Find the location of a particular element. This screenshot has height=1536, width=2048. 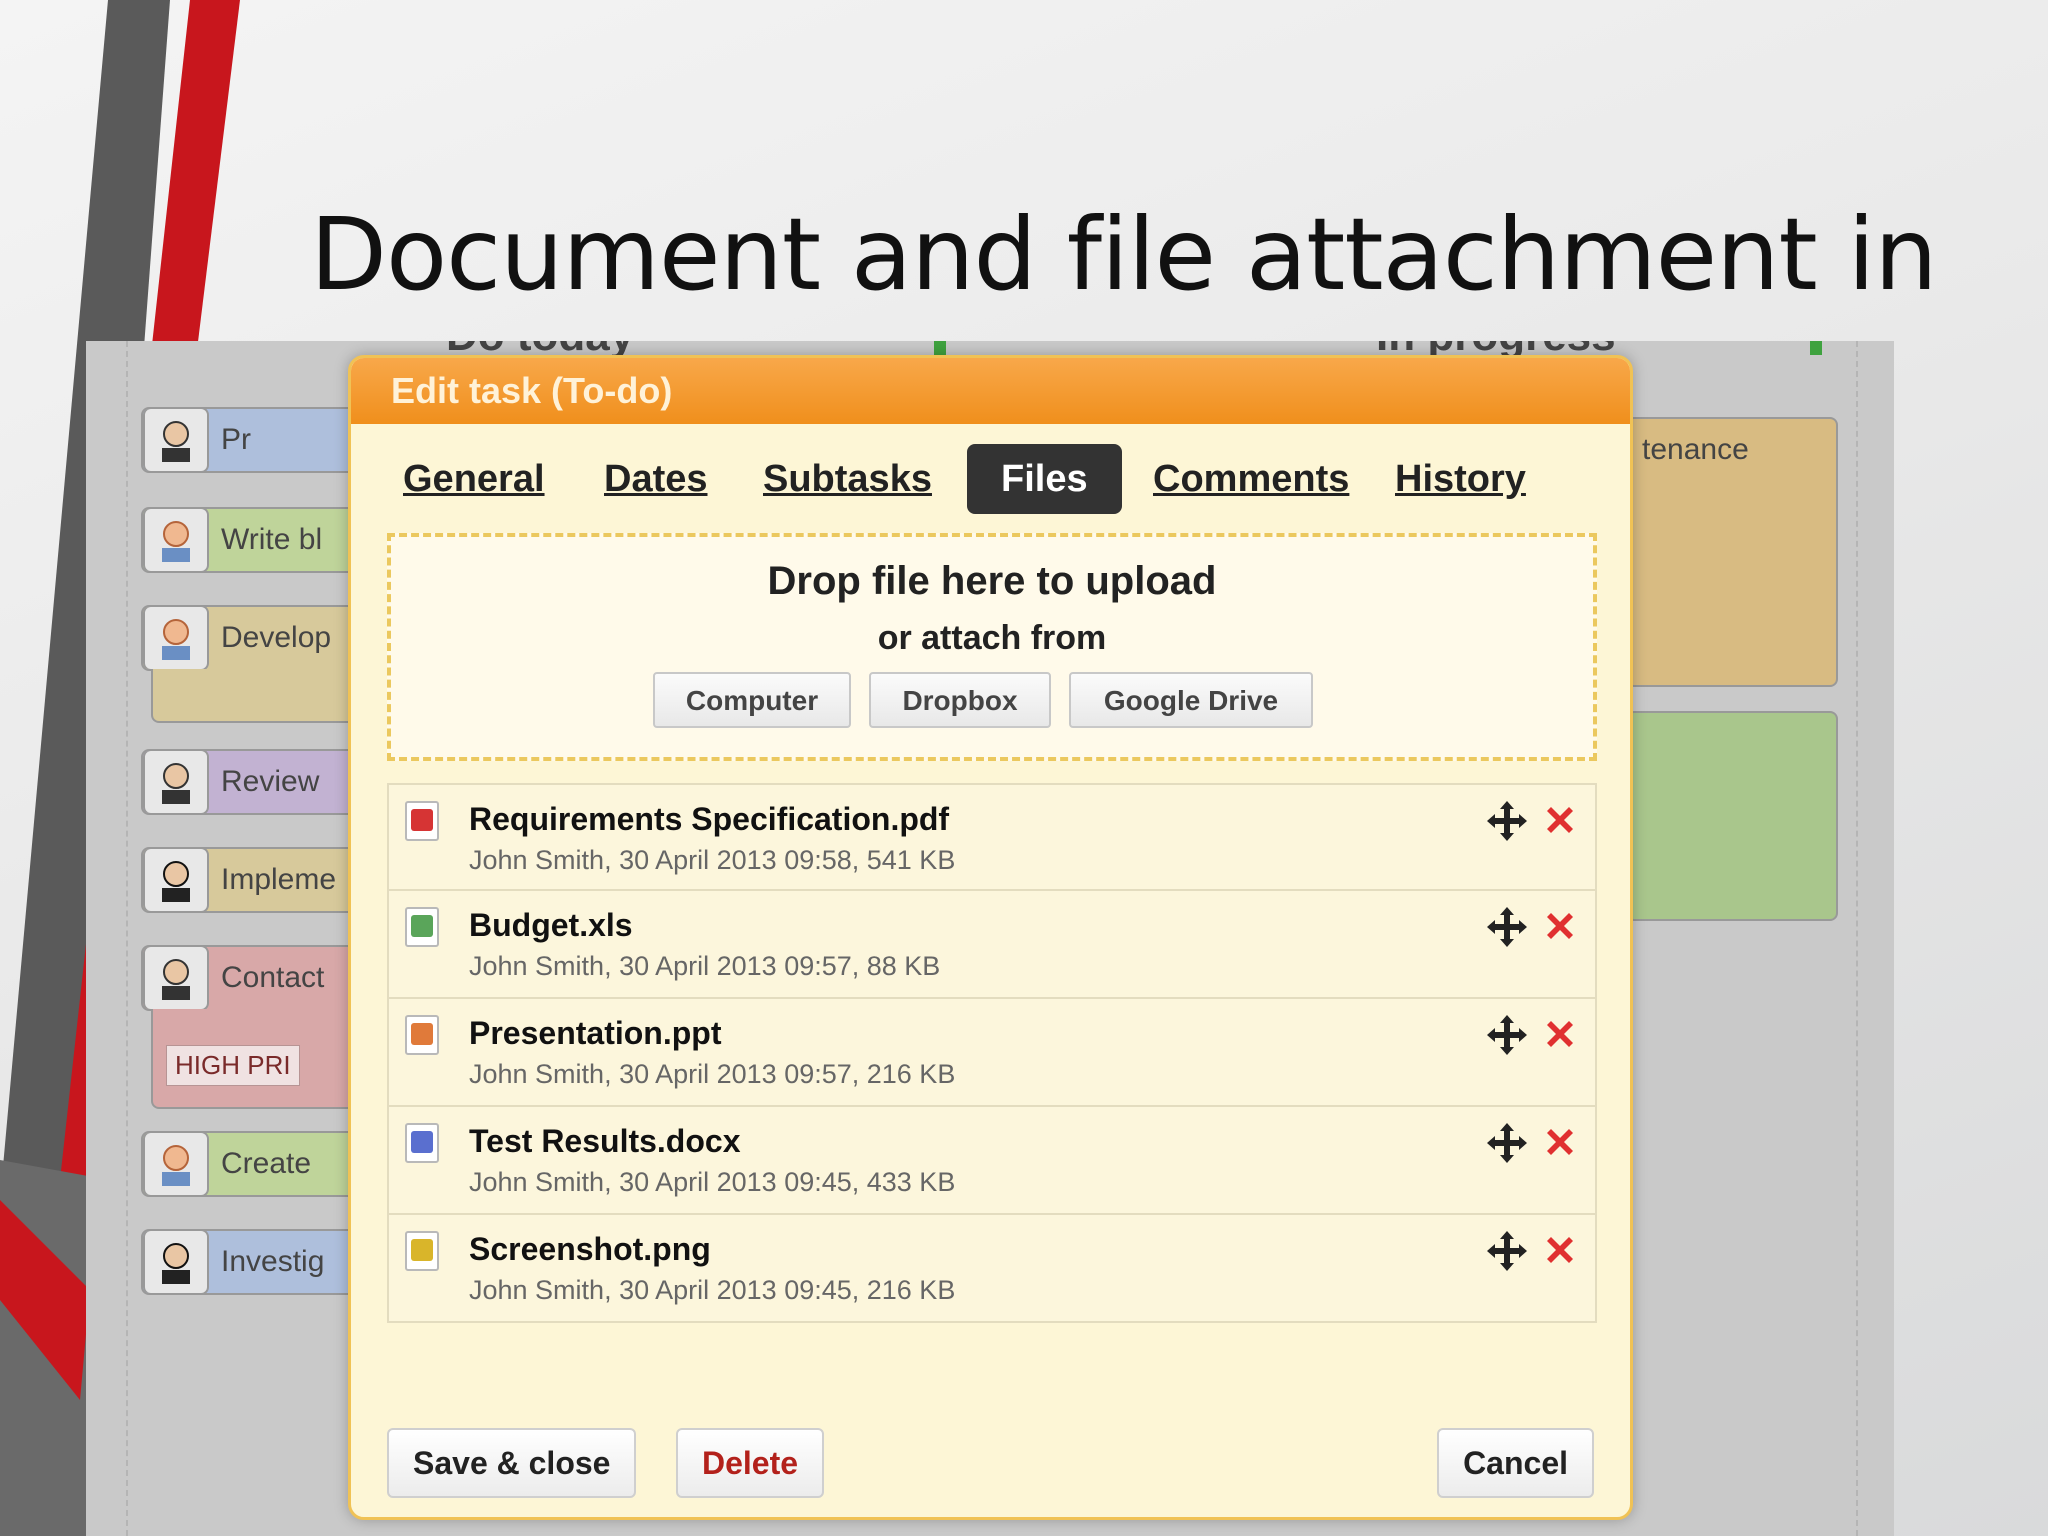

task-card-label: Pr is located at coordinates (236, 439).